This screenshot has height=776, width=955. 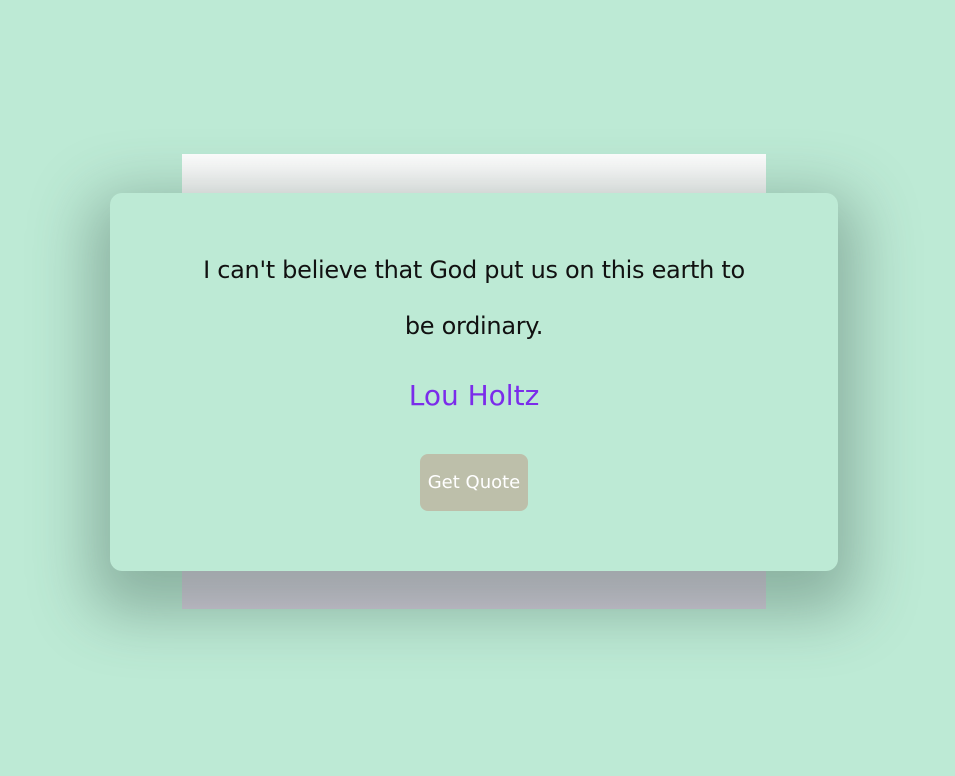 What do you see at coordinates (474, 395) in the screenshot?
I see `quote-author: Lou Holtz` at bounding box center [474, 395].